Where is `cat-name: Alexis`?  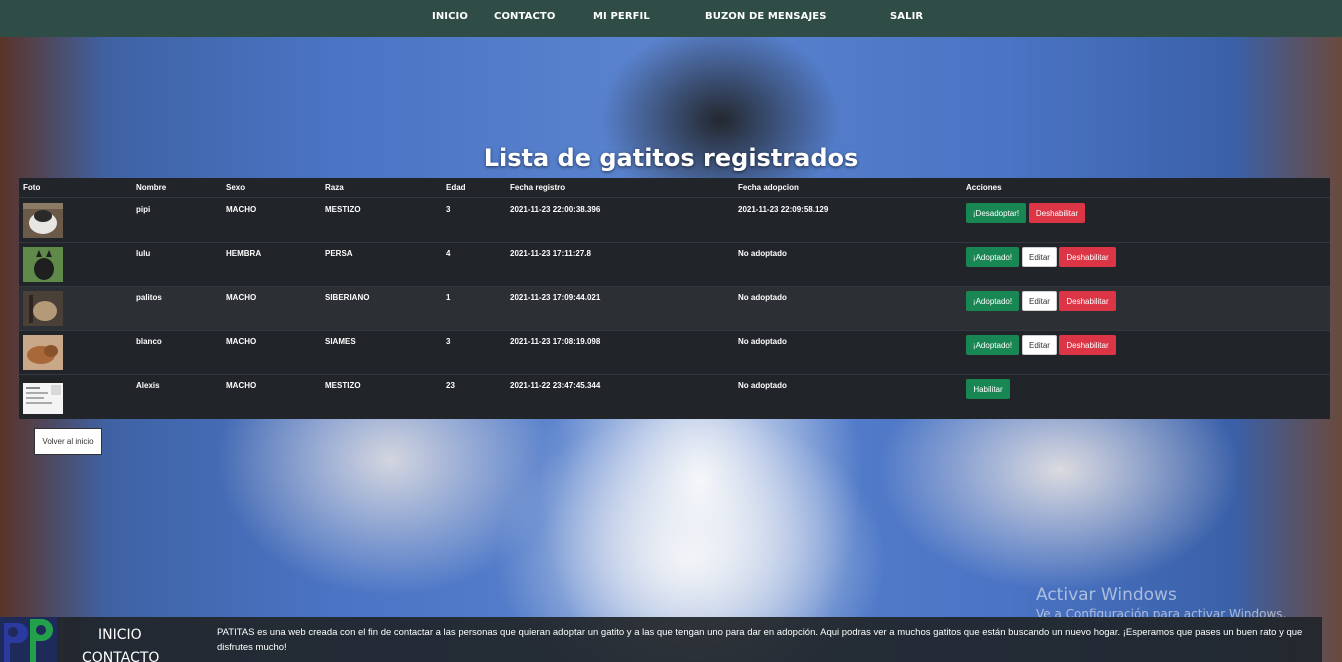
cat-name: Alexis is located at coordinates (148, 385).